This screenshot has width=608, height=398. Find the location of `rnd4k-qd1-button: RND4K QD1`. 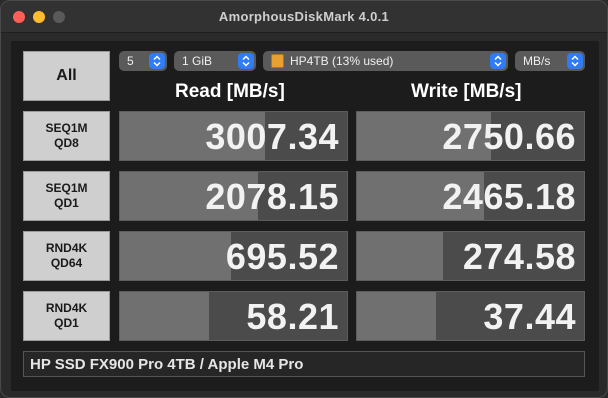

rnd4k-qd1-button: RND4K QD1 is located at coordinates (66, 316).